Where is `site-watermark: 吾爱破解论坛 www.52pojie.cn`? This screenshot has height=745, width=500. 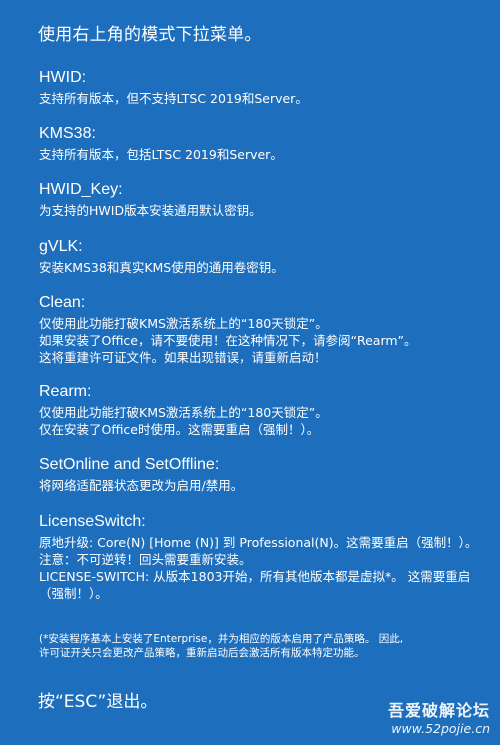
site-watermark: 吾爱破解论坛 www.52pojie.cn is located at coordinates (439, 719).